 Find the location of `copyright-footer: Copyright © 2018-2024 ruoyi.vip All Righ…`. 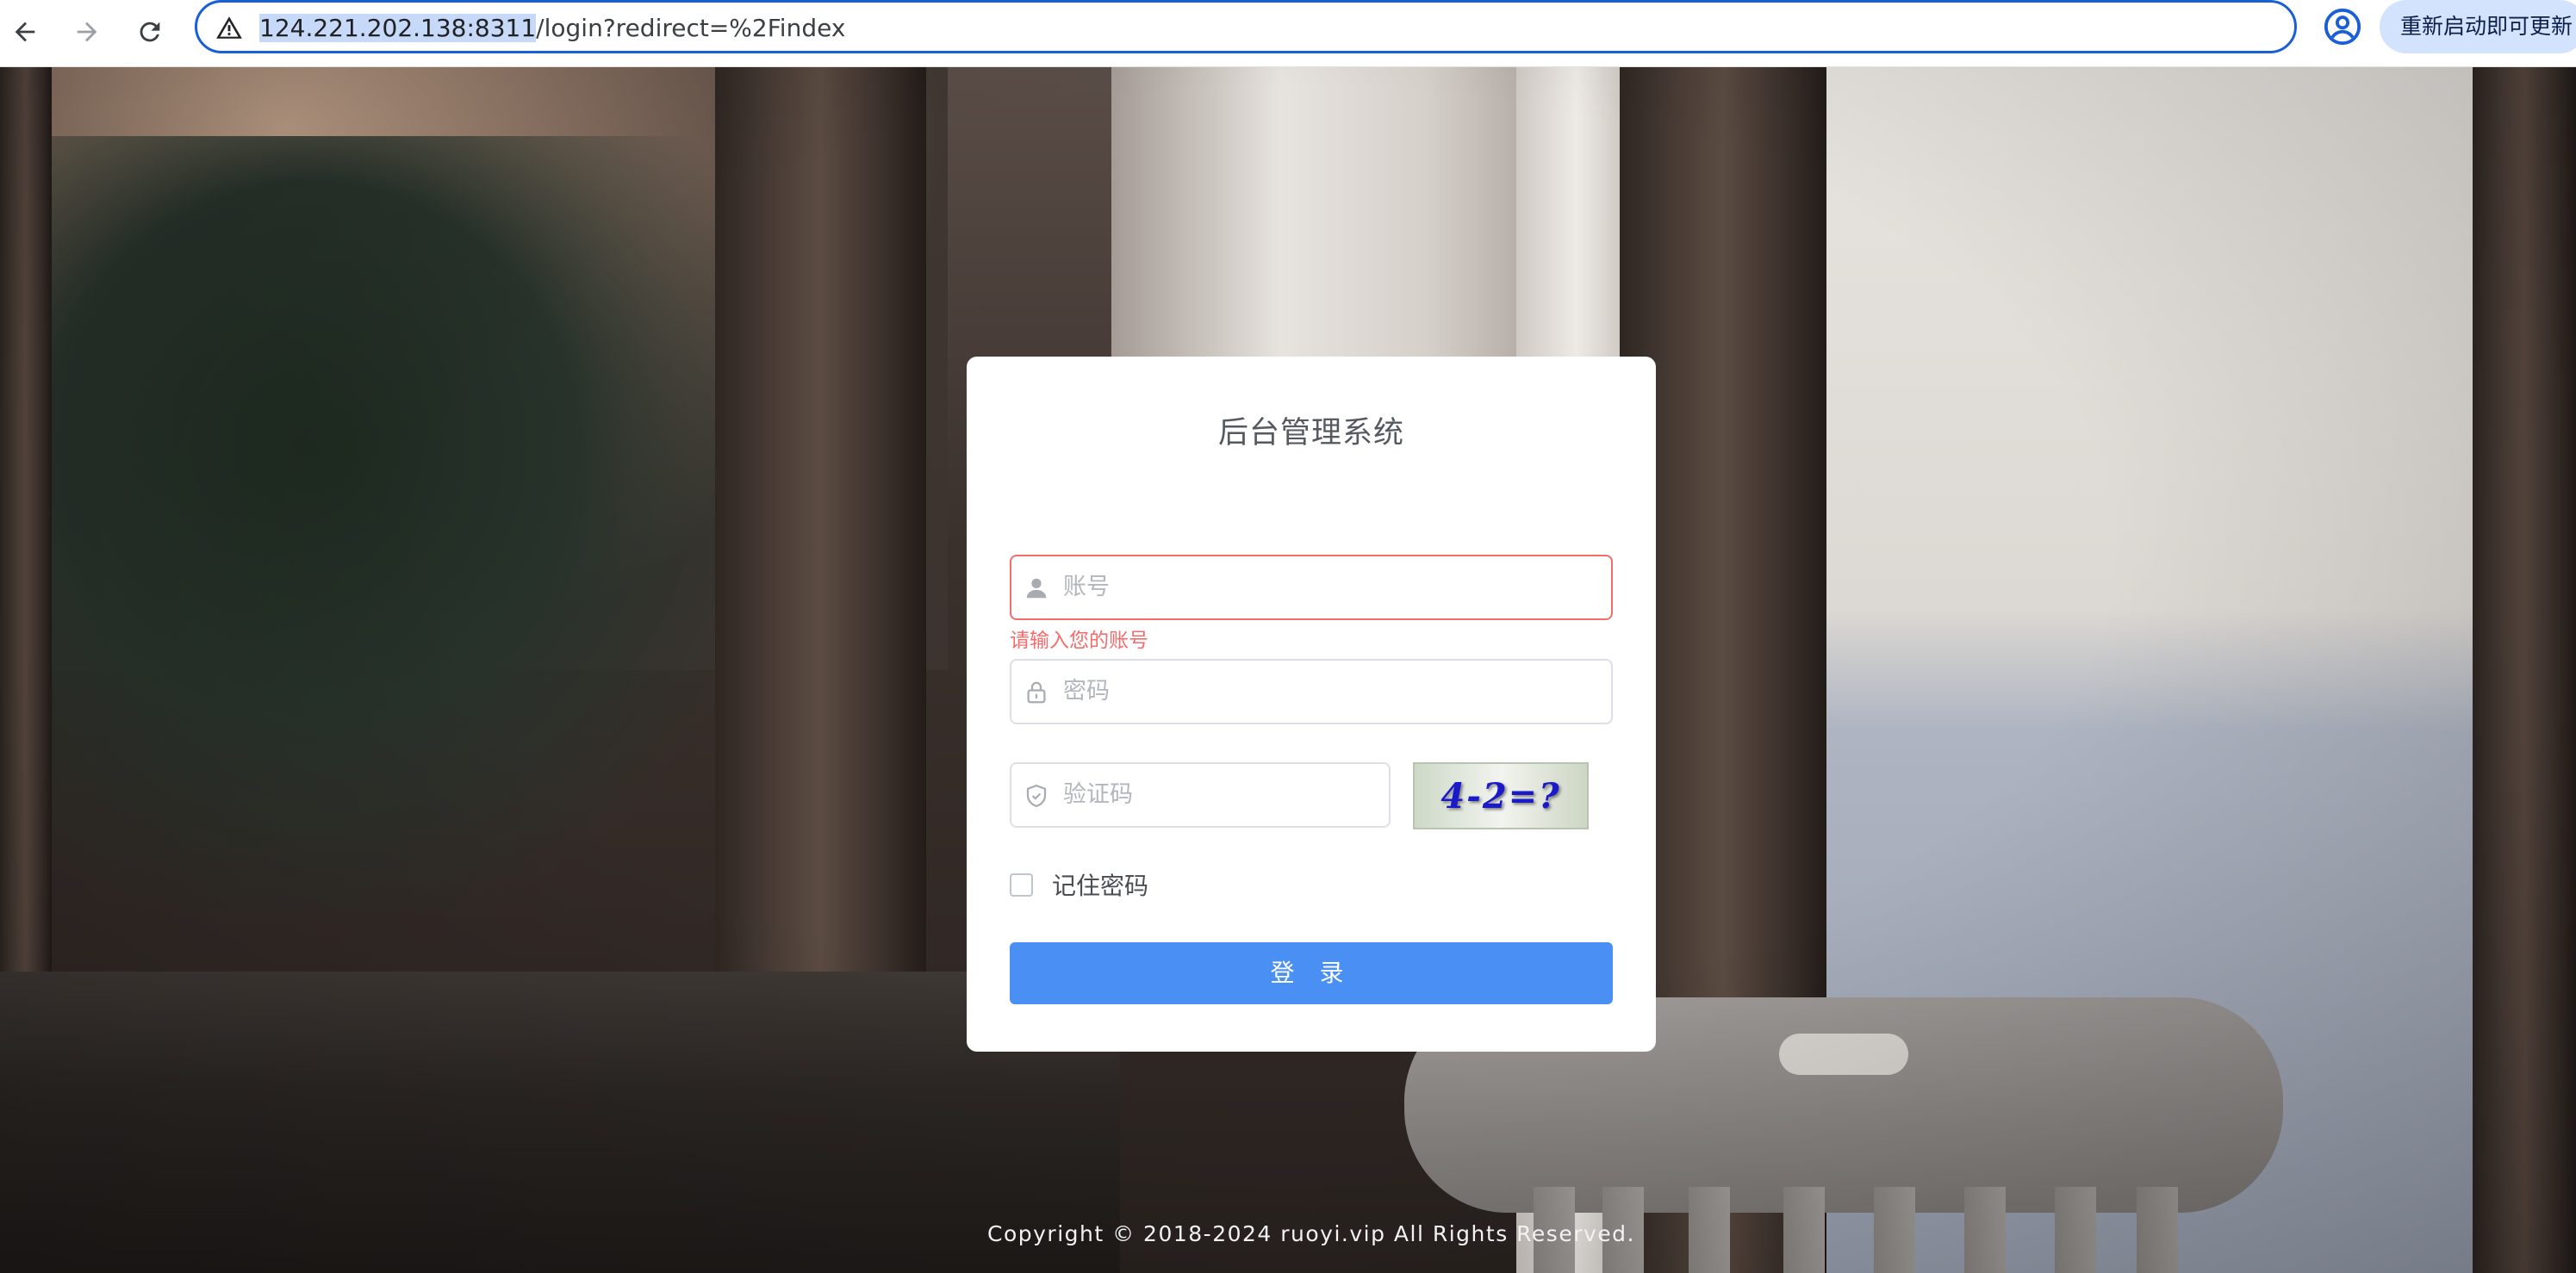

copyright-footer: Copyright © 2018-2024 ruoyi.vip All Righ… is located at coordinates (1311, 1233).